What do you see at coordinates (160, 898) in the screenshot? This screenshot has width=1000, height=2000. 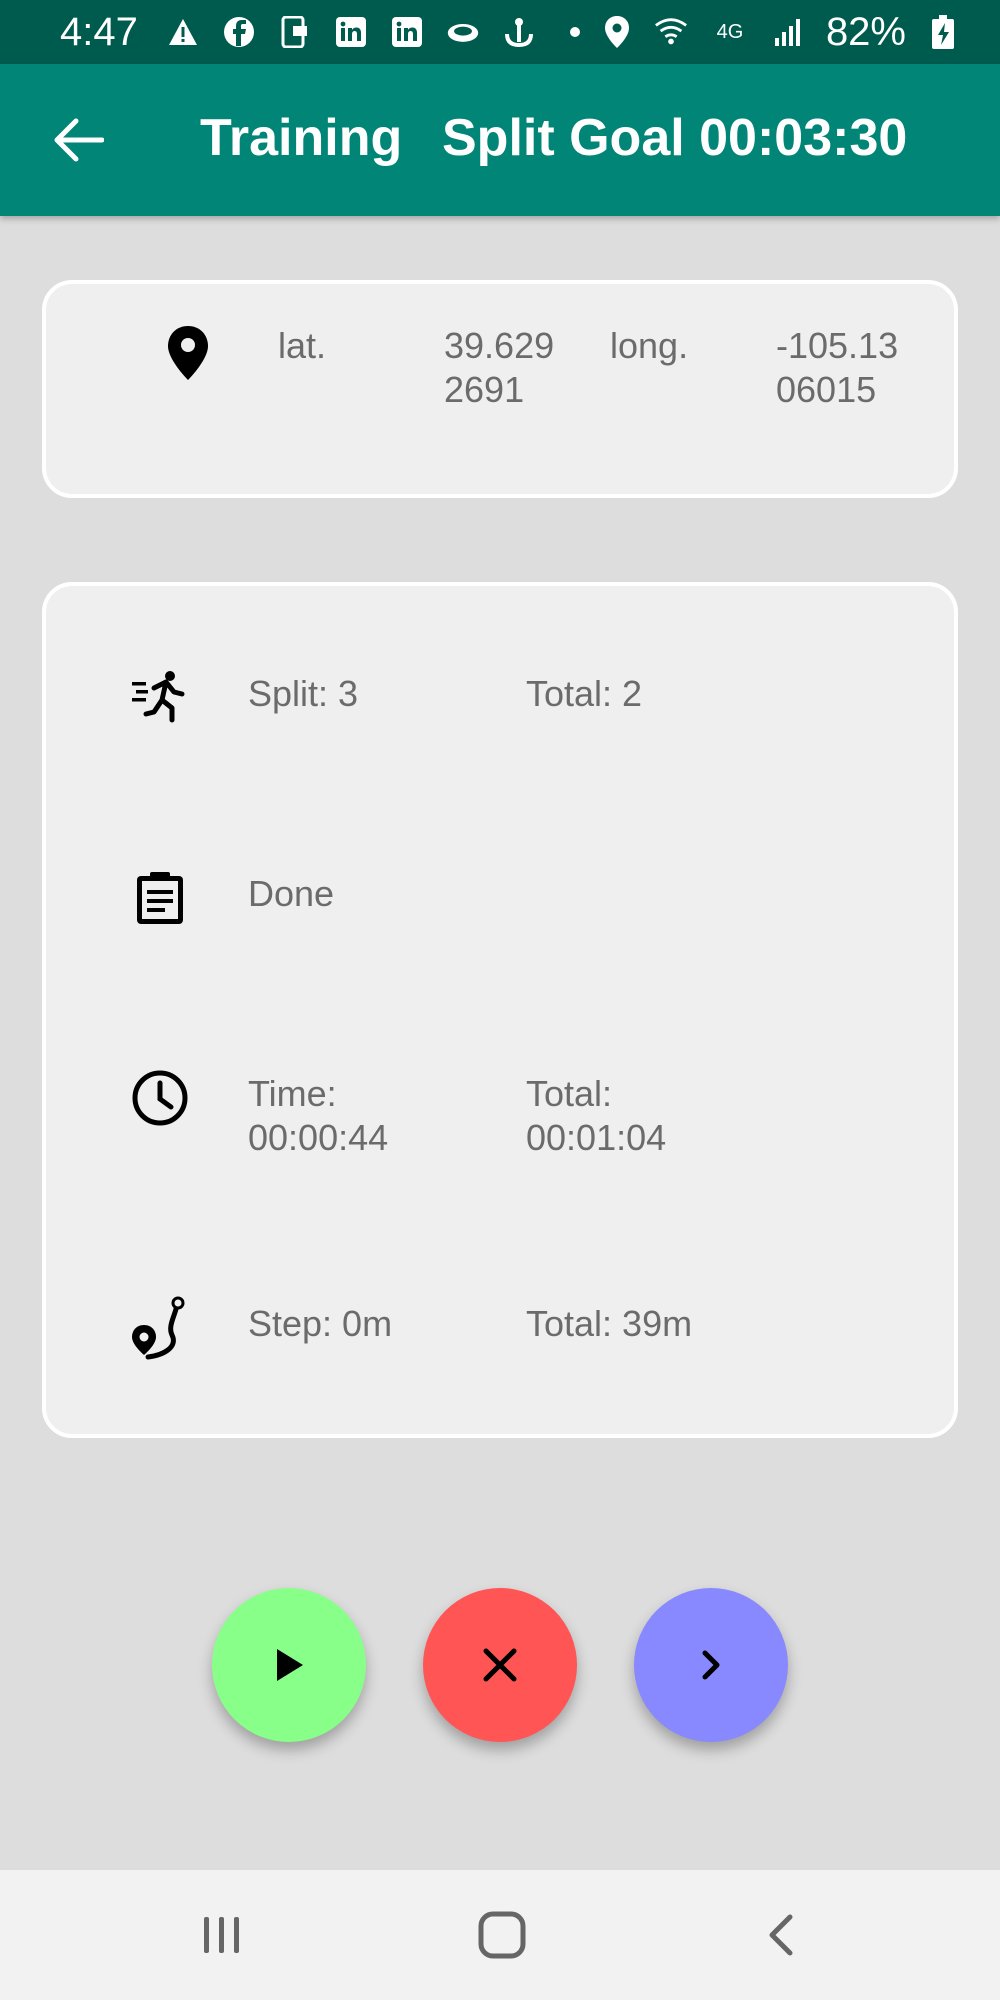 I see `clipboard-icon` at bounding box center [160, 898].